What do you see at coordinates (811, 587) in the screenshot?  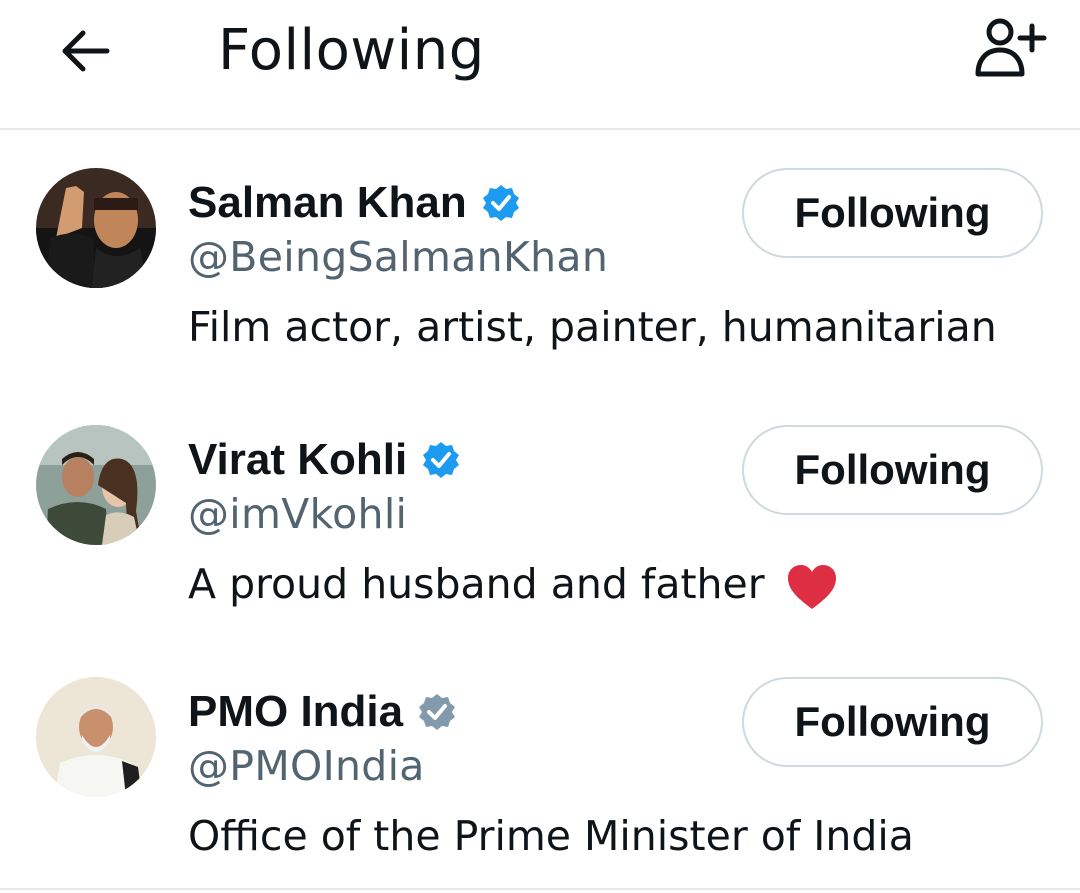 I see `heart-icon` at bounding box center [811, 587].